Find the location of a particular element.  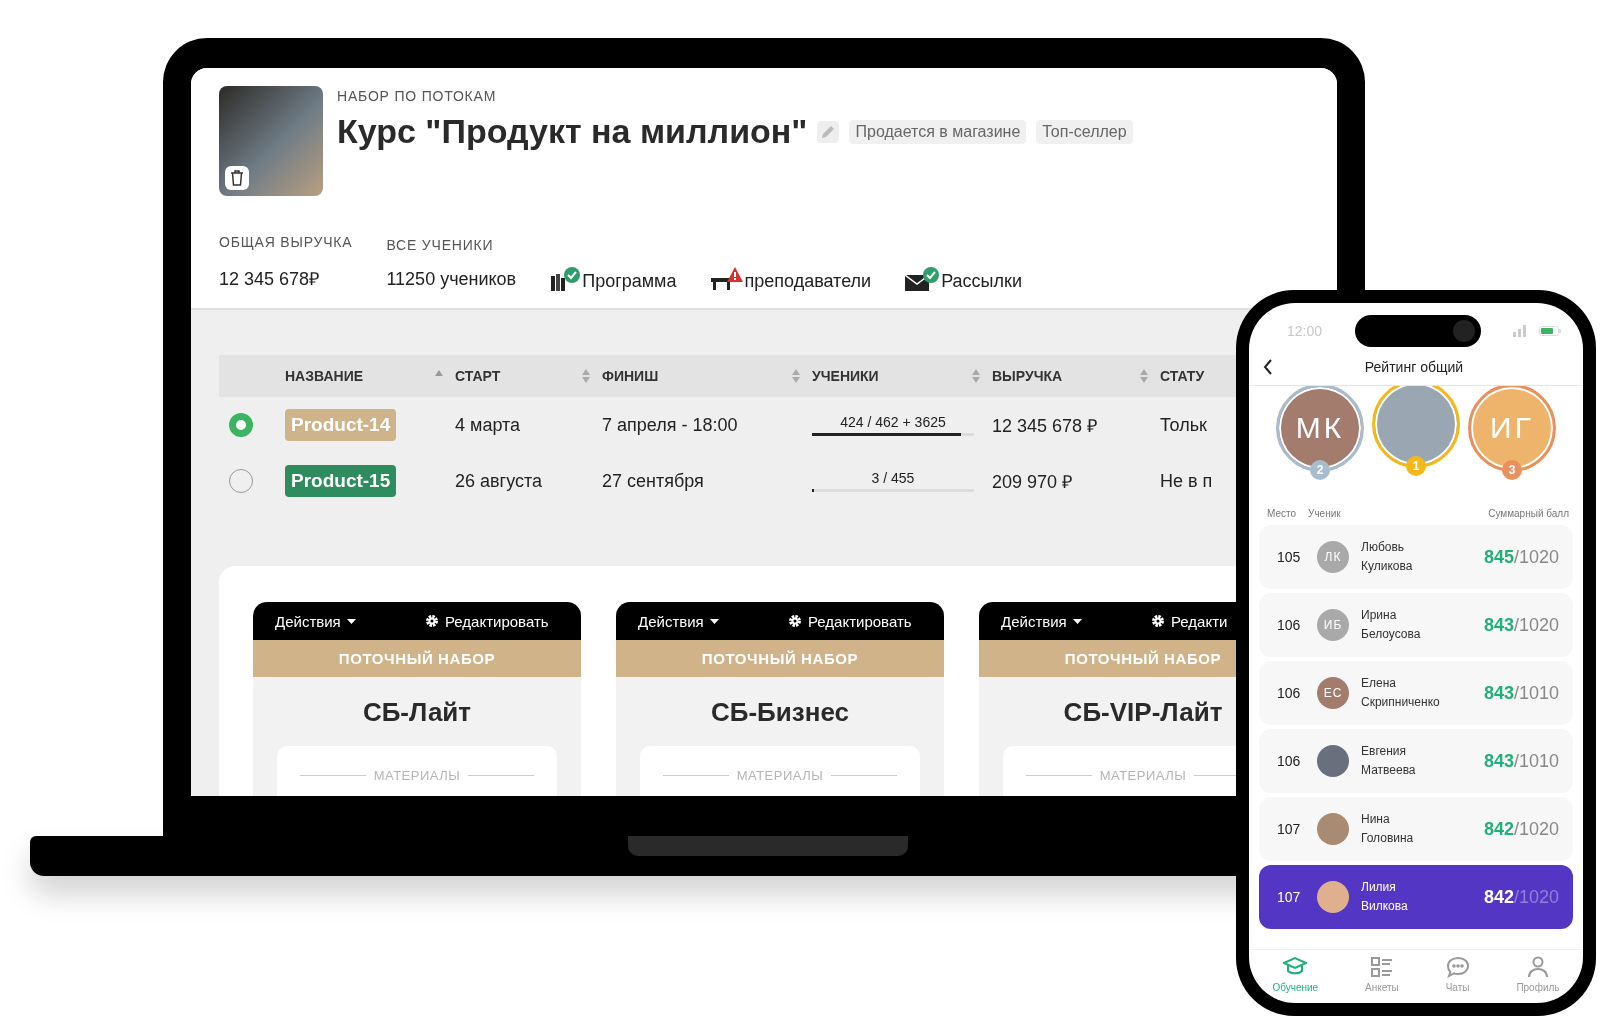

place-medal: 3 is located at coordinates (1512, 470).